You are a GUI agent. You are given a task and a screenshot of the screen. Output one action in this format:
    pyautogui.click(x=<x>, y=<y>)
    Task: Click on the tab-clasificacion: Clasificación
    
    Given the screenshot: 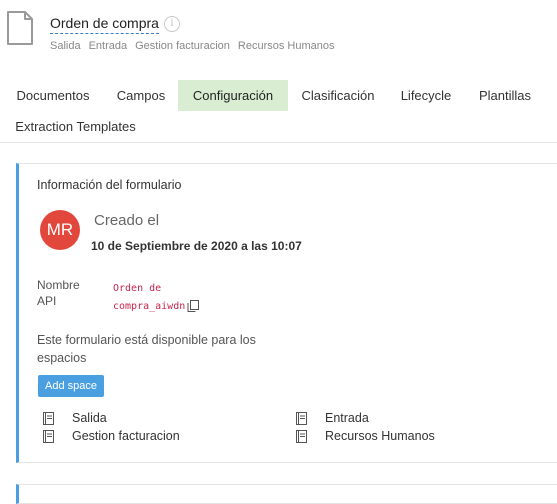 What is the action you would take?
    pyautogui.click(x=338, y=95)
    